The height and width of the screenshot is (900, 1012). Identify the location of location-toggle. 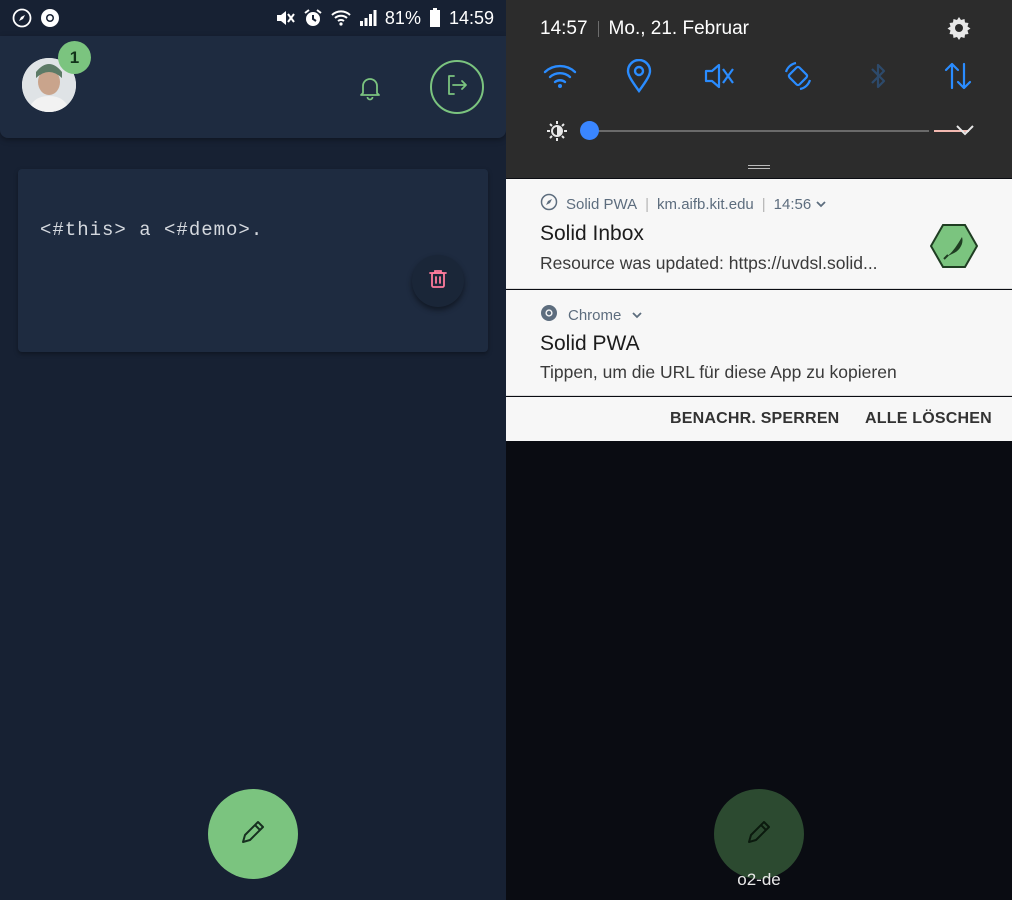
(639, 78).